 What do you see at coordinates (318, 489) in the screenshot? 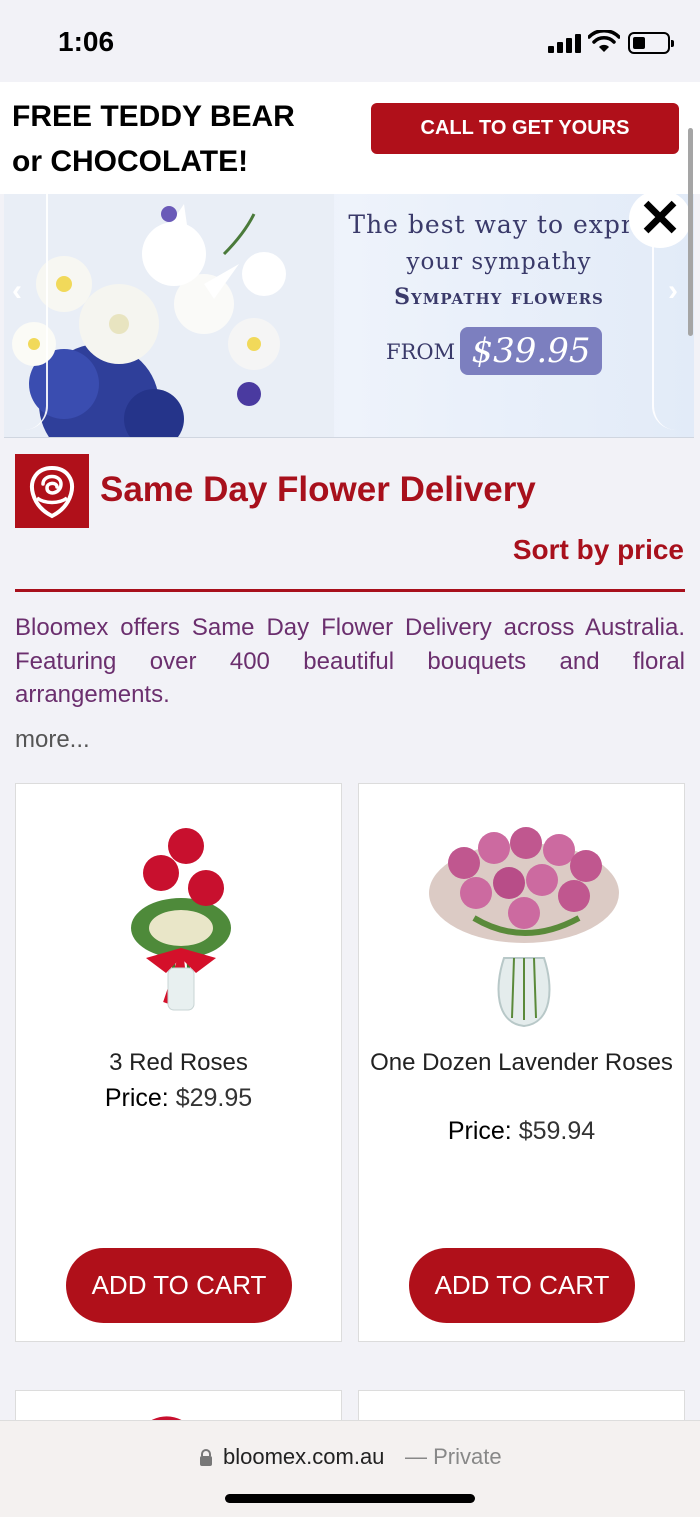
I see `page-title: Same Day Flower Delivery` at bounding box center [318, 489].